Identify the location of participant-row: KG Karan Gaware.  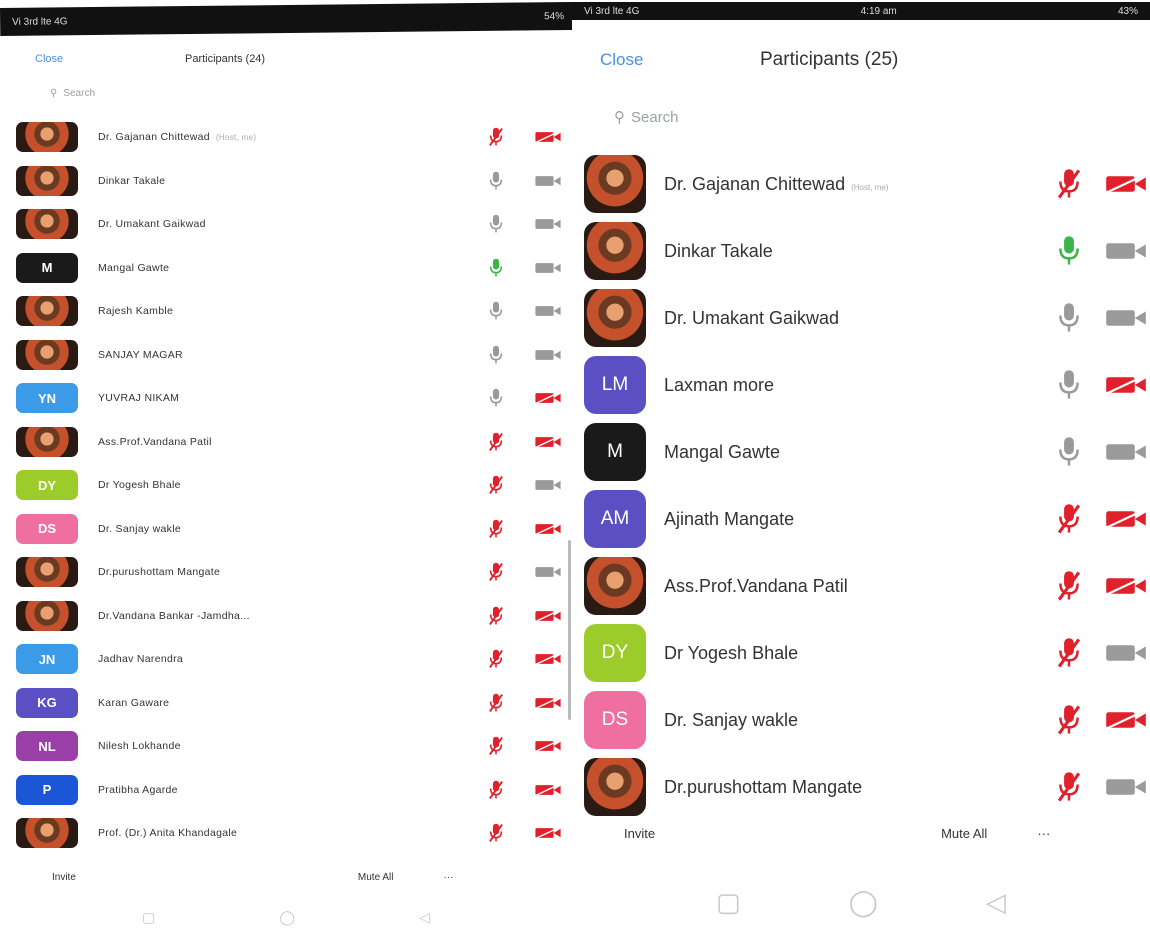
(286, 703).